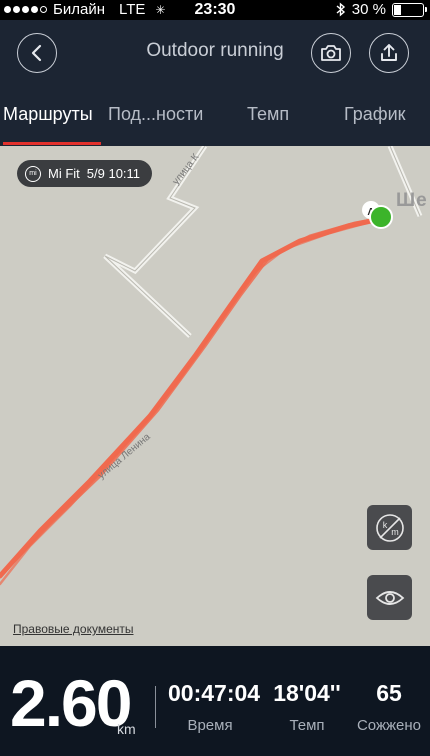  I want to click on time-value: 00:47:04, so click(214, 693).